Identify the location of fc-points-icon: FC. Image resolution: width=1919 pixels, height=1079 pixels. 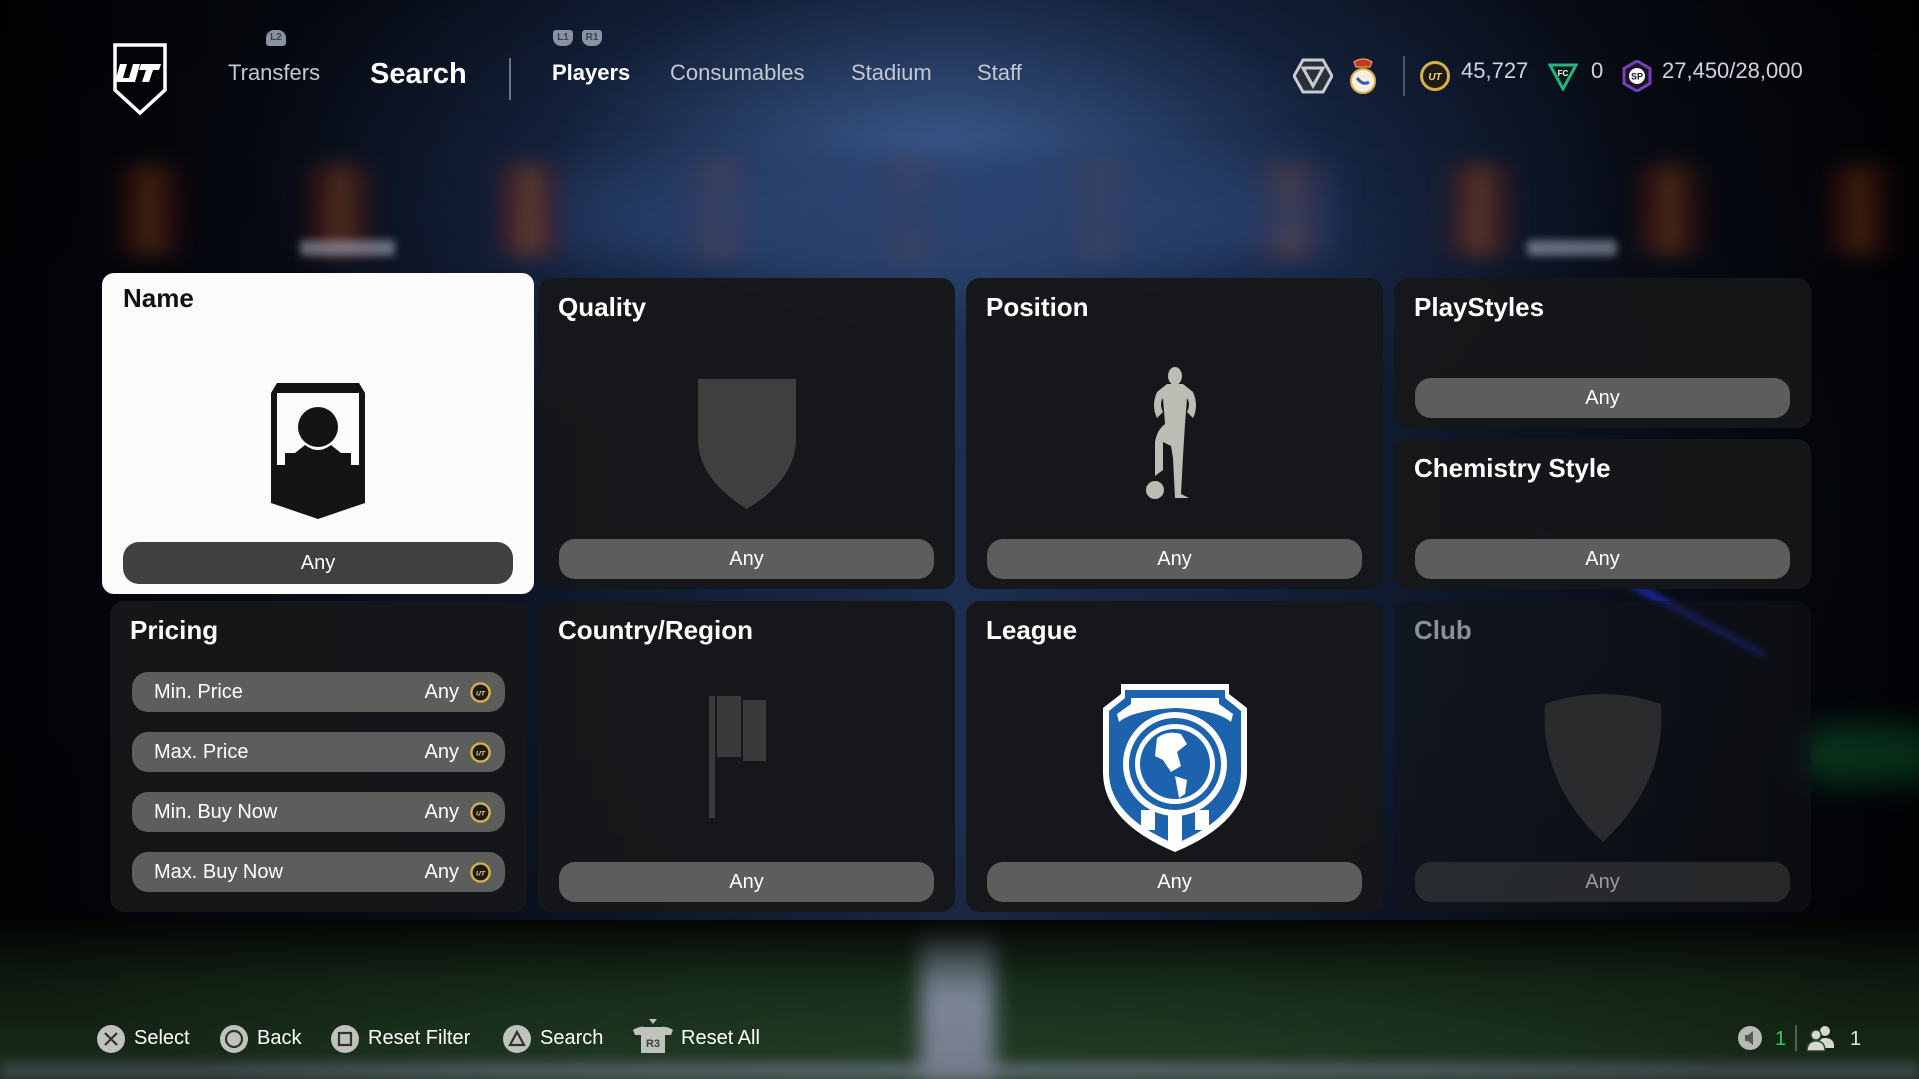
(1563, 77).